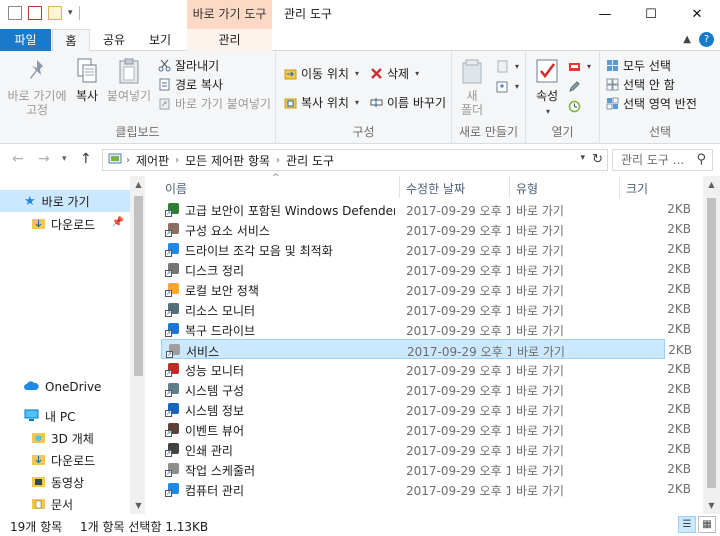  What do you see at coordinates (18, 159) in the screenshot?
I see `back-arrow-icon: ←` at bounding box center [18, 159].